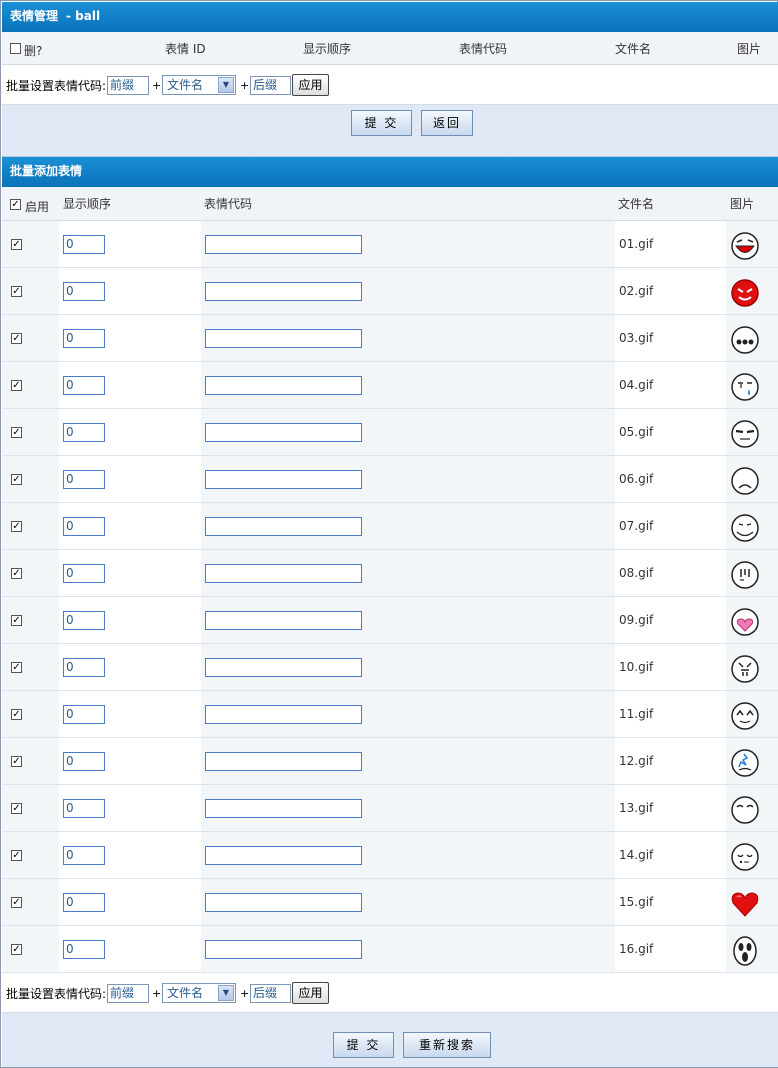  What do you see at coordinates (636, 479) in the screenshot?
I see `filename-label: 06.gif` at bounding box center [636, 479].